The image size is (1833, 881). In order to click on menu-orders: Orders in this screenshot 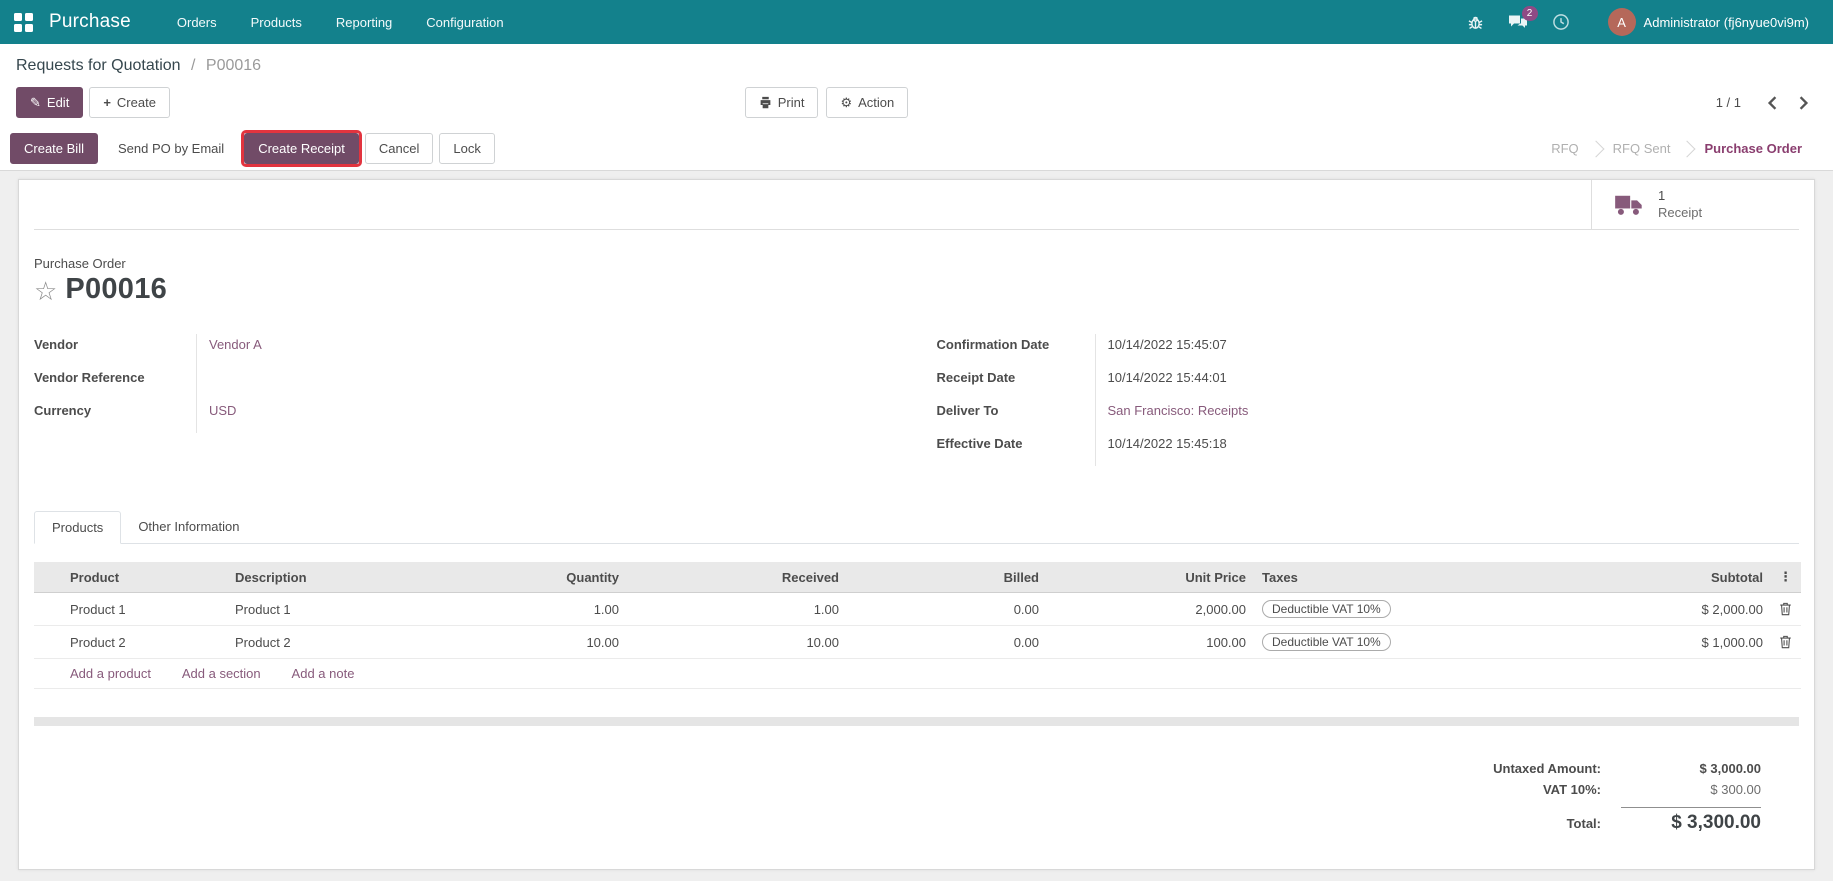, I will do `click(197, 22)`.